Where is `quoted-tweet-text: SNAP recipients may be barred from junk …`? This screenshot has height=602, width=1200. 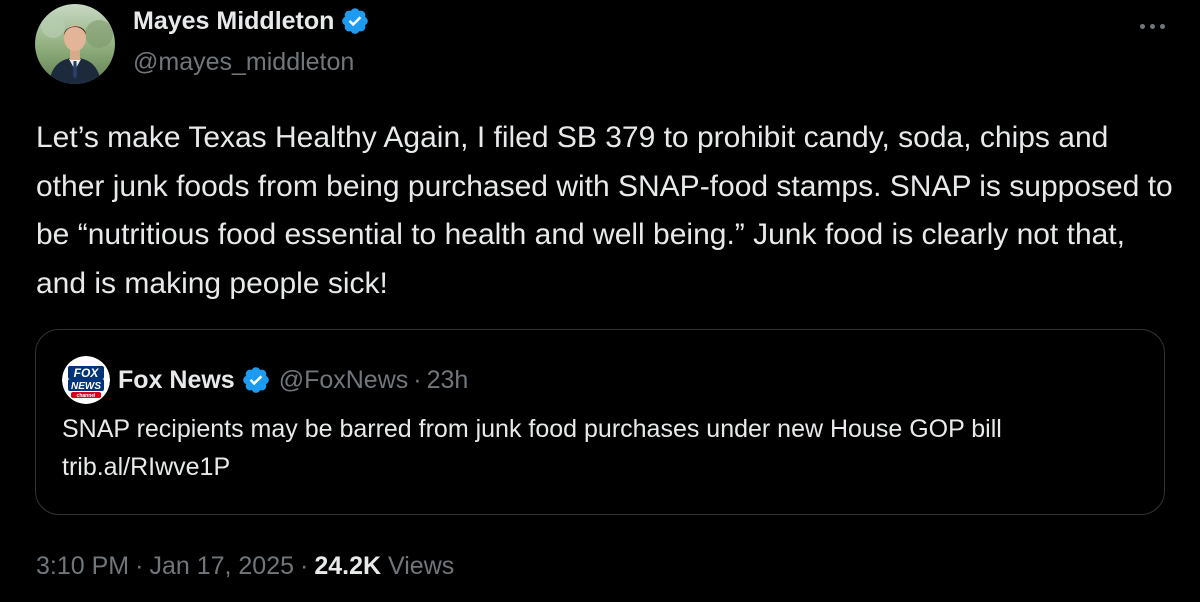 quoted-tweet-text: SNAP recipients may be barred from junk … is located at coordinates (532, 448).